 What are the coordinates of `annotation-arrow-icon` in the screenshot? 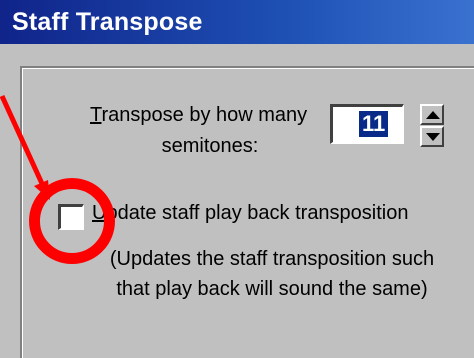 It's located at (25, 147).